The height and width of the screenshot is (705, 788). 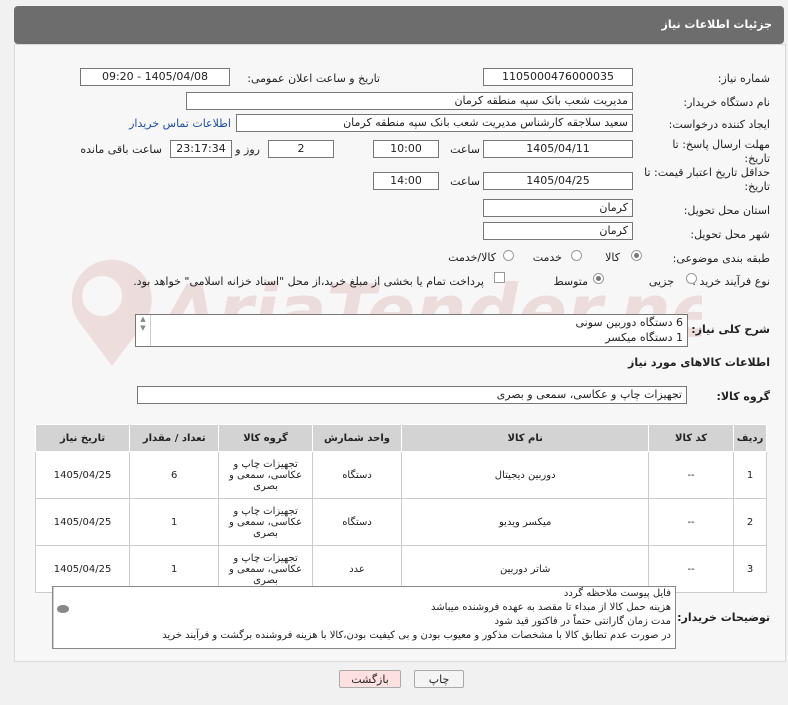 What do you see at coordinates (730, 234) in the screenshot?
I see `city-label: شهر محل تحویل:` at bounding box center [730, 234].